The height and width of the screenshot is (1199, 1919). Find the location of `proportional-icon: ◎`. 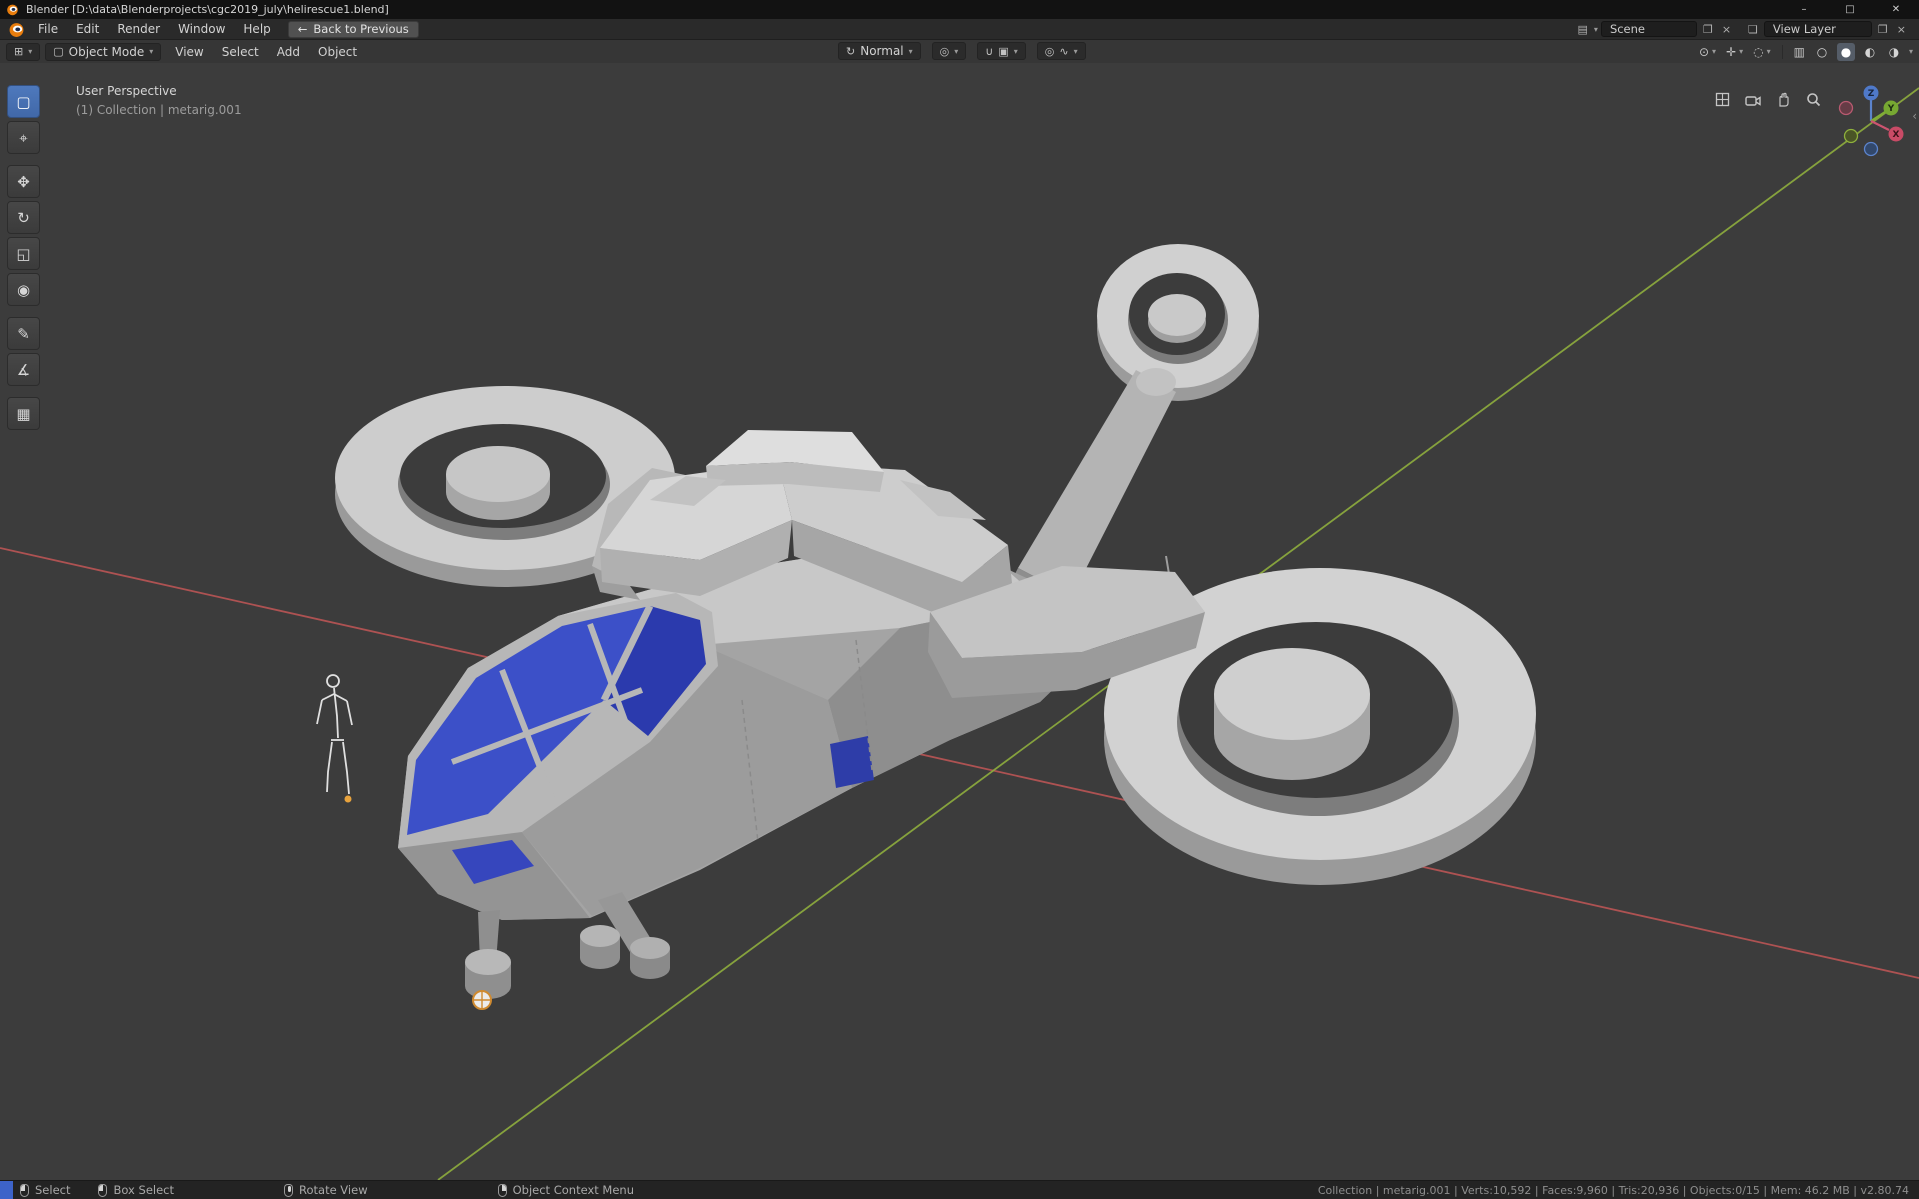

proportional-icon: ◎ is located at coordinates (1049, 51).